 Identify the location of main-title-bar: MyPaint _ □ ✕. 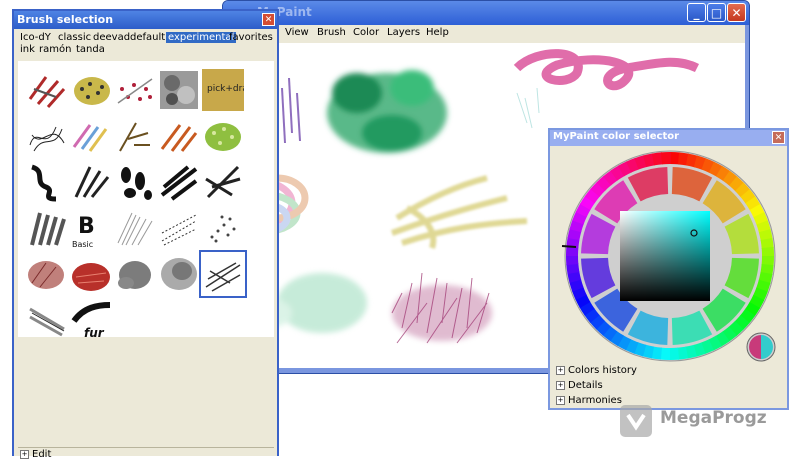
(486, 13).